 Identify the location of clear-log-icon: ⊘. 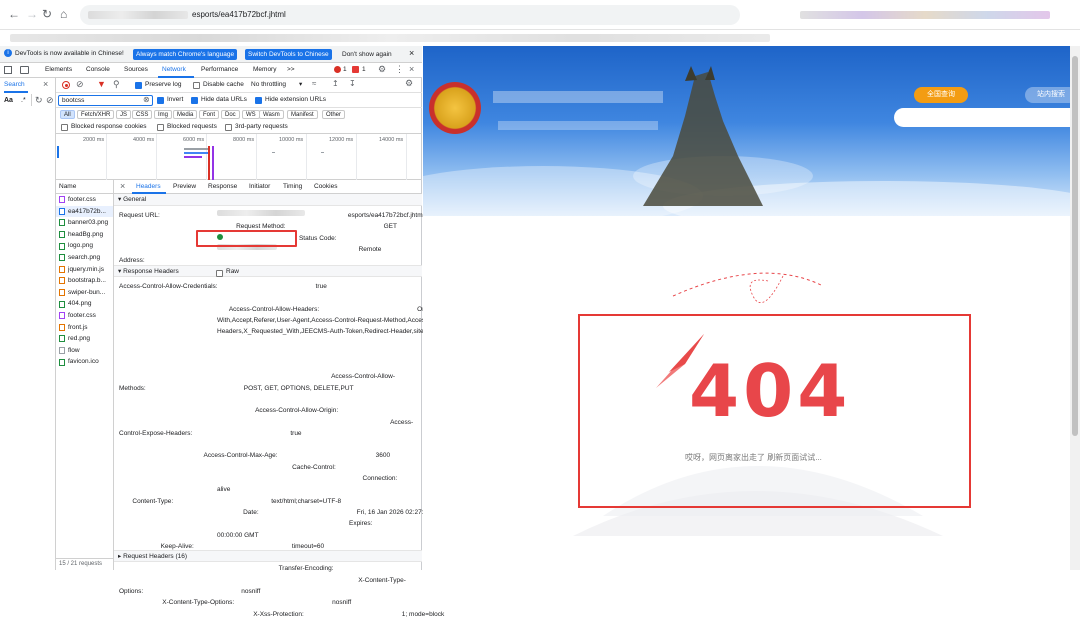
(80, 84).